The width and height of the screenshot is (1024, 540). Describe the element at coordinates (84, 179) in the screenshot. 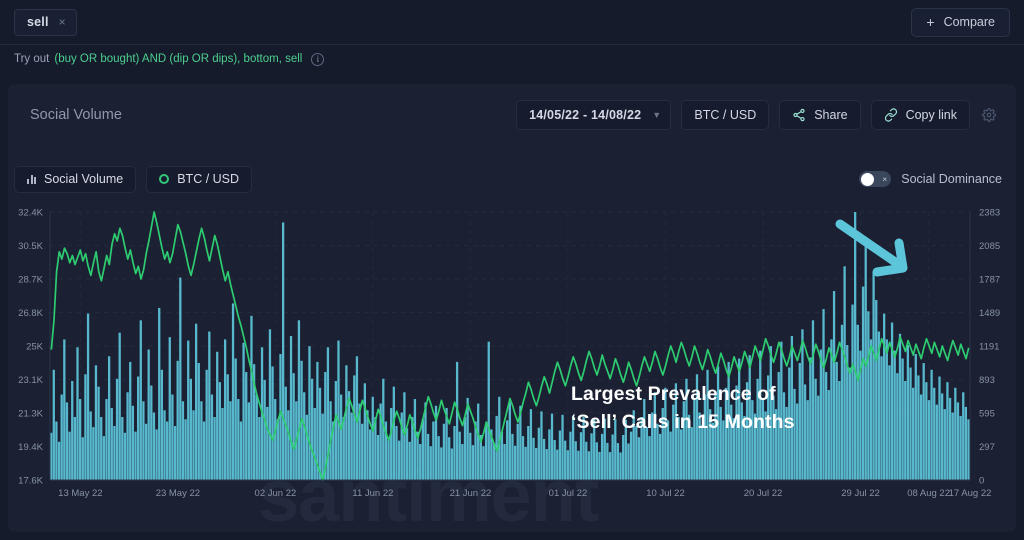

I see `legend-social-volume-label: Social Volume` at that location.